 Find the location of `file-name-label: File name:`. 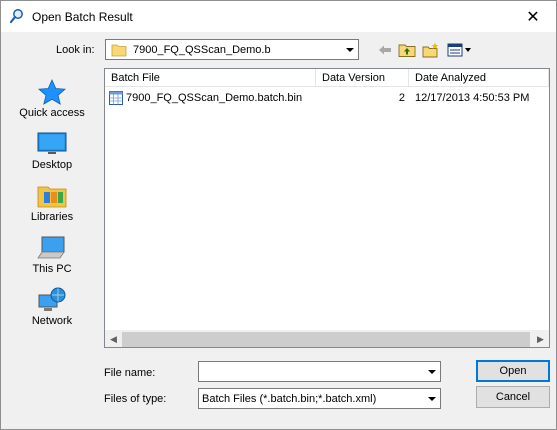

file-name-label: File name: is located at coordinates (130, 373).